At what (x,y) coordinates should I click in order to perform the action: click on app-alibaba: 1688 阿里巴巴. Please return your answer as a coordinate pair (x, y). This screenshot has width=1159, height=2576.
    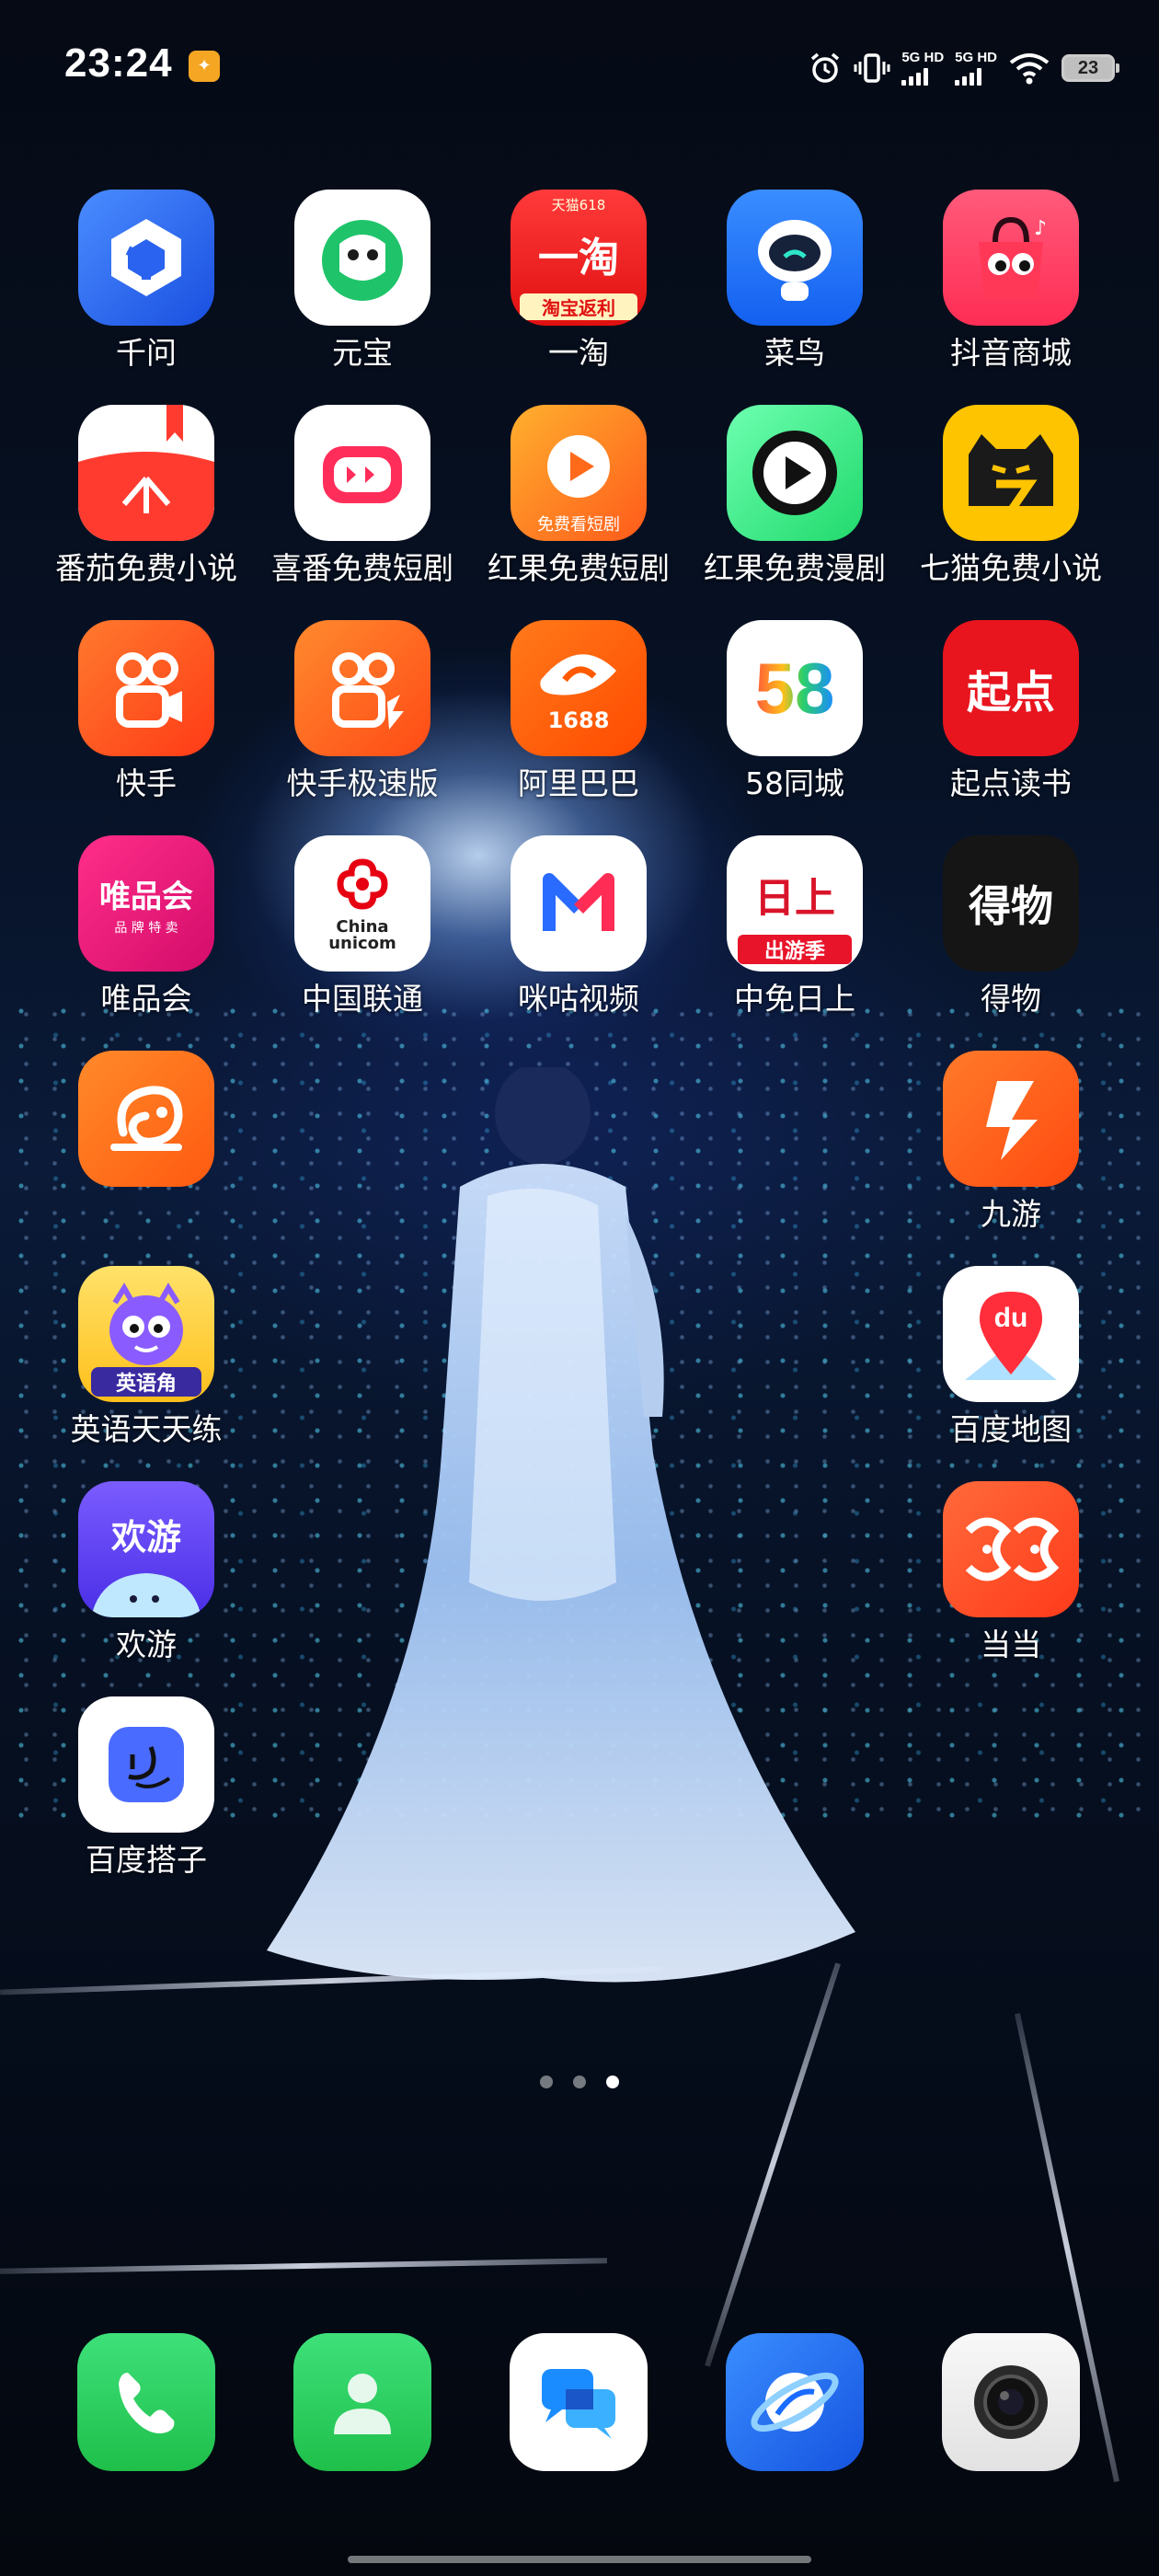
    Looking at the image, I should click on (578, 711).